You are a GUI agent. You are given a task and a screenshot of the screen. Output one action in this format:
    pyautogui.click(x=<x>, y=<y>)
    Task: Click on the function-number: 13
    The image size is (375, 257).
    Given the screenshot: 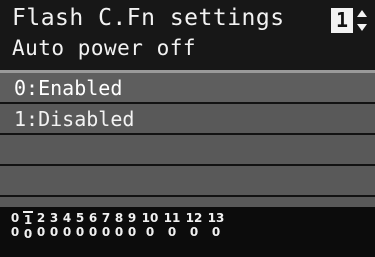 What is the action you would take?
    pyautogui.click(x=216, y=218)
    